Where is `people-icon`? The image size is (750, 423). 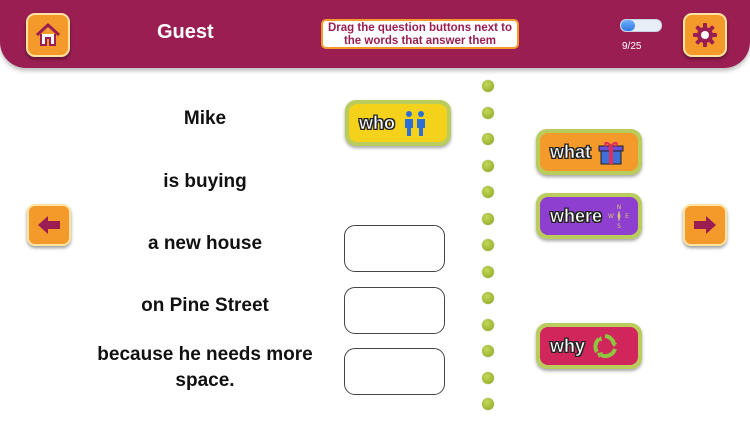
people-icon is located at coordinates (415, 123).